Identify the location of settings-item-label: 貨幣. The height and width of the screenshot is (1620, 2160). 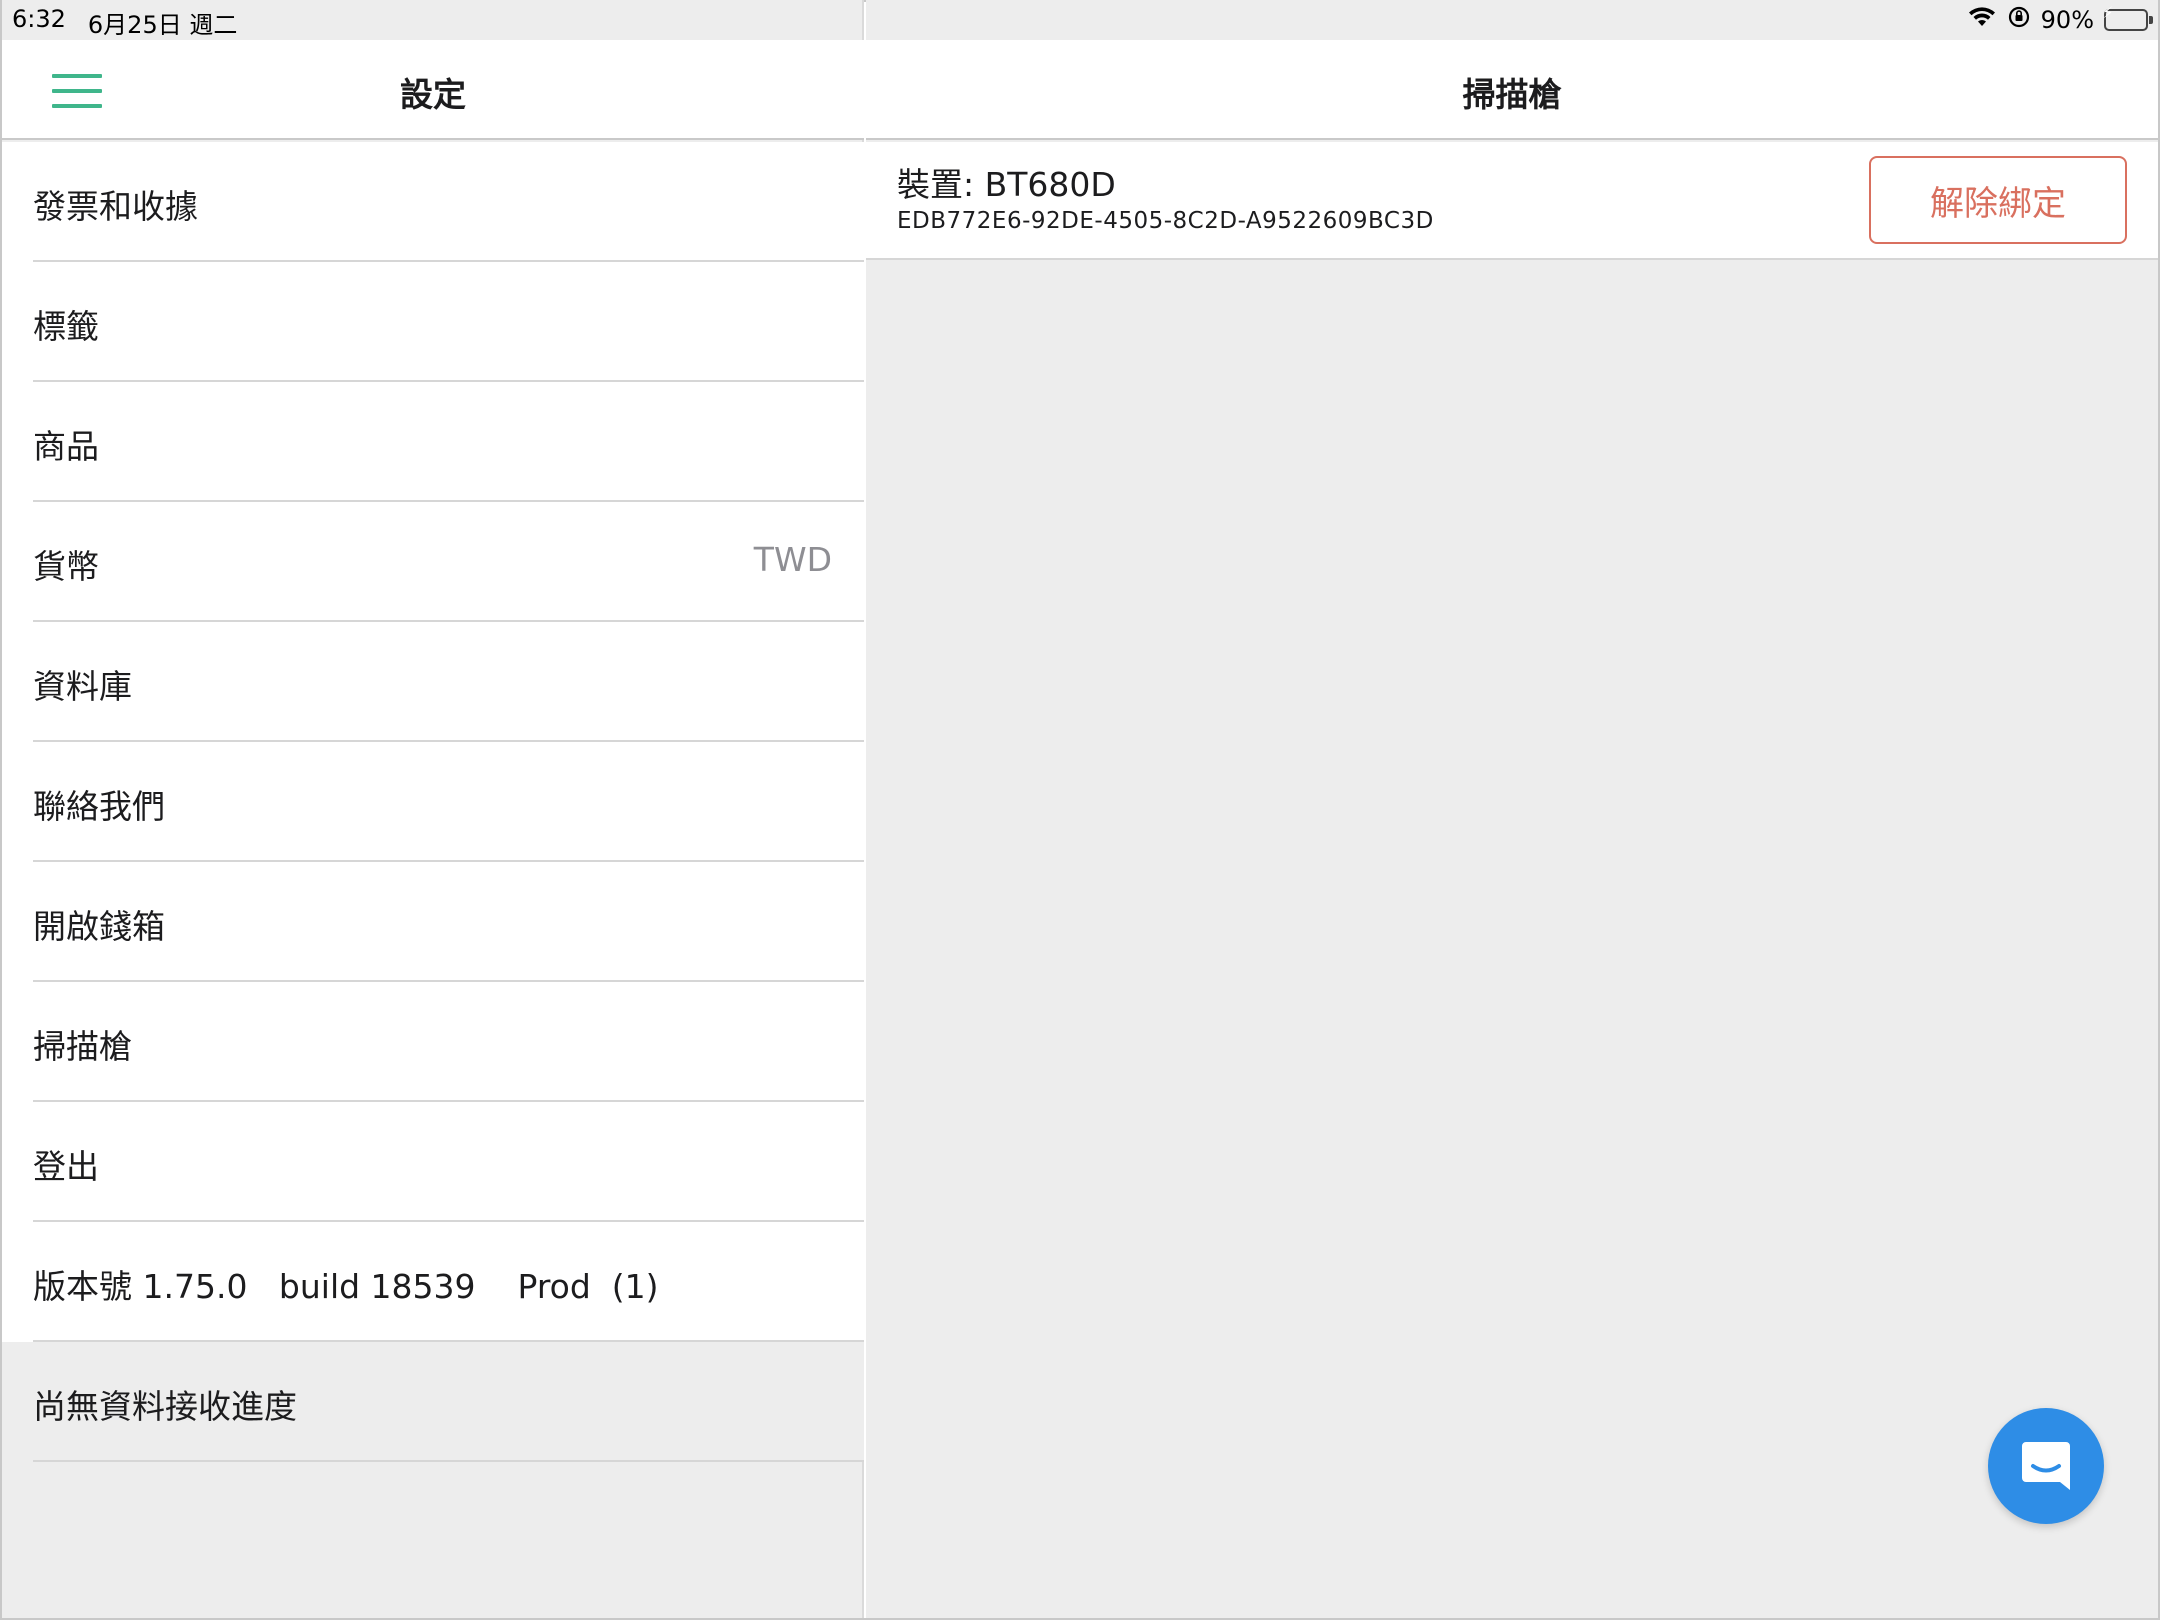
(66, 566).